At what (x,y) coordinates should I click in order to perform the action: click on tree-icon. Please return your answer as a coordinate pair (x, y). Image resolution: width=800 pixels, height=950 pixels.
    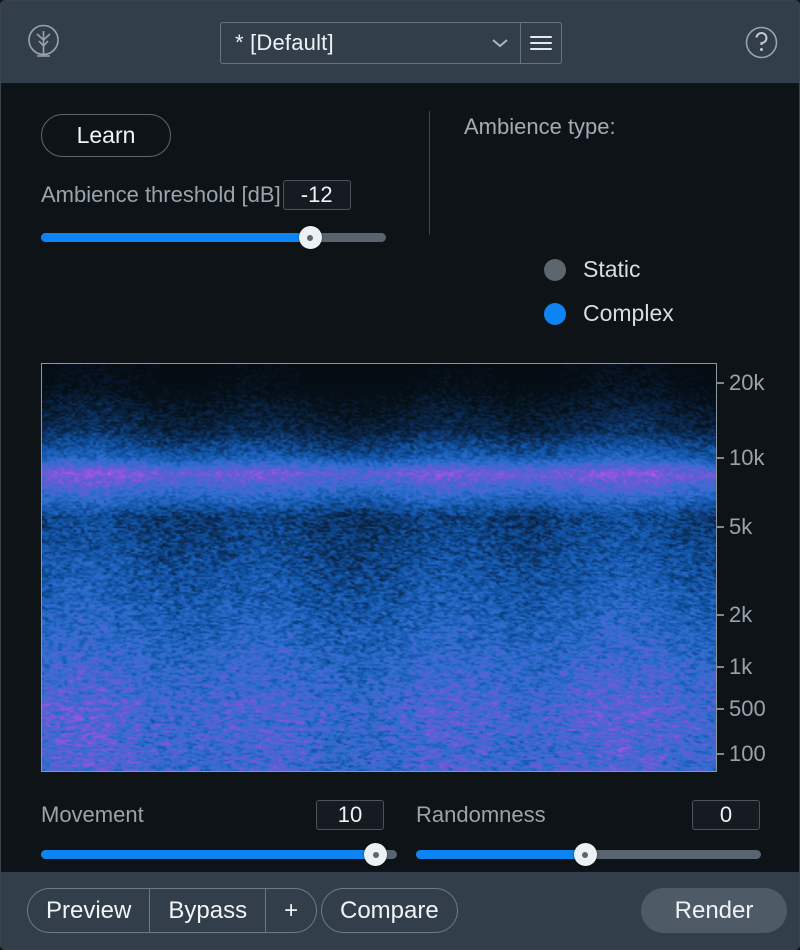
    Looking at the image, I should click on (43, 40).